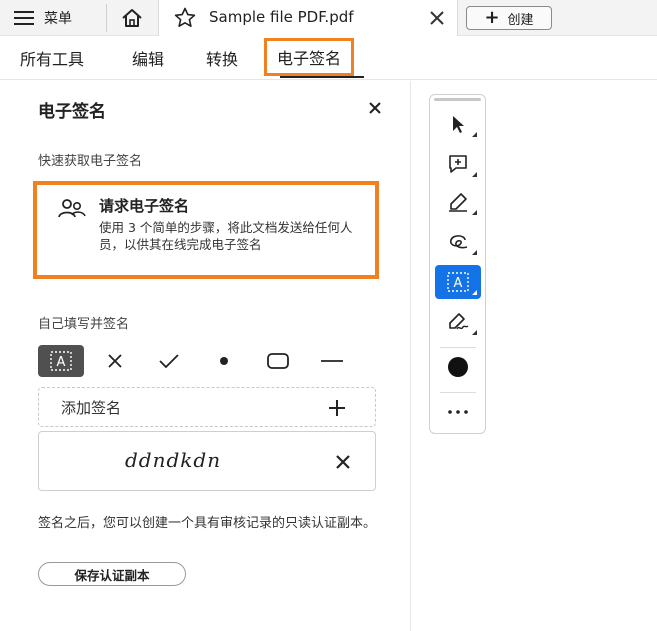  Describe the element at coordinates (437, 18) in the screenshot. I see `close-tab-icon` at that location.